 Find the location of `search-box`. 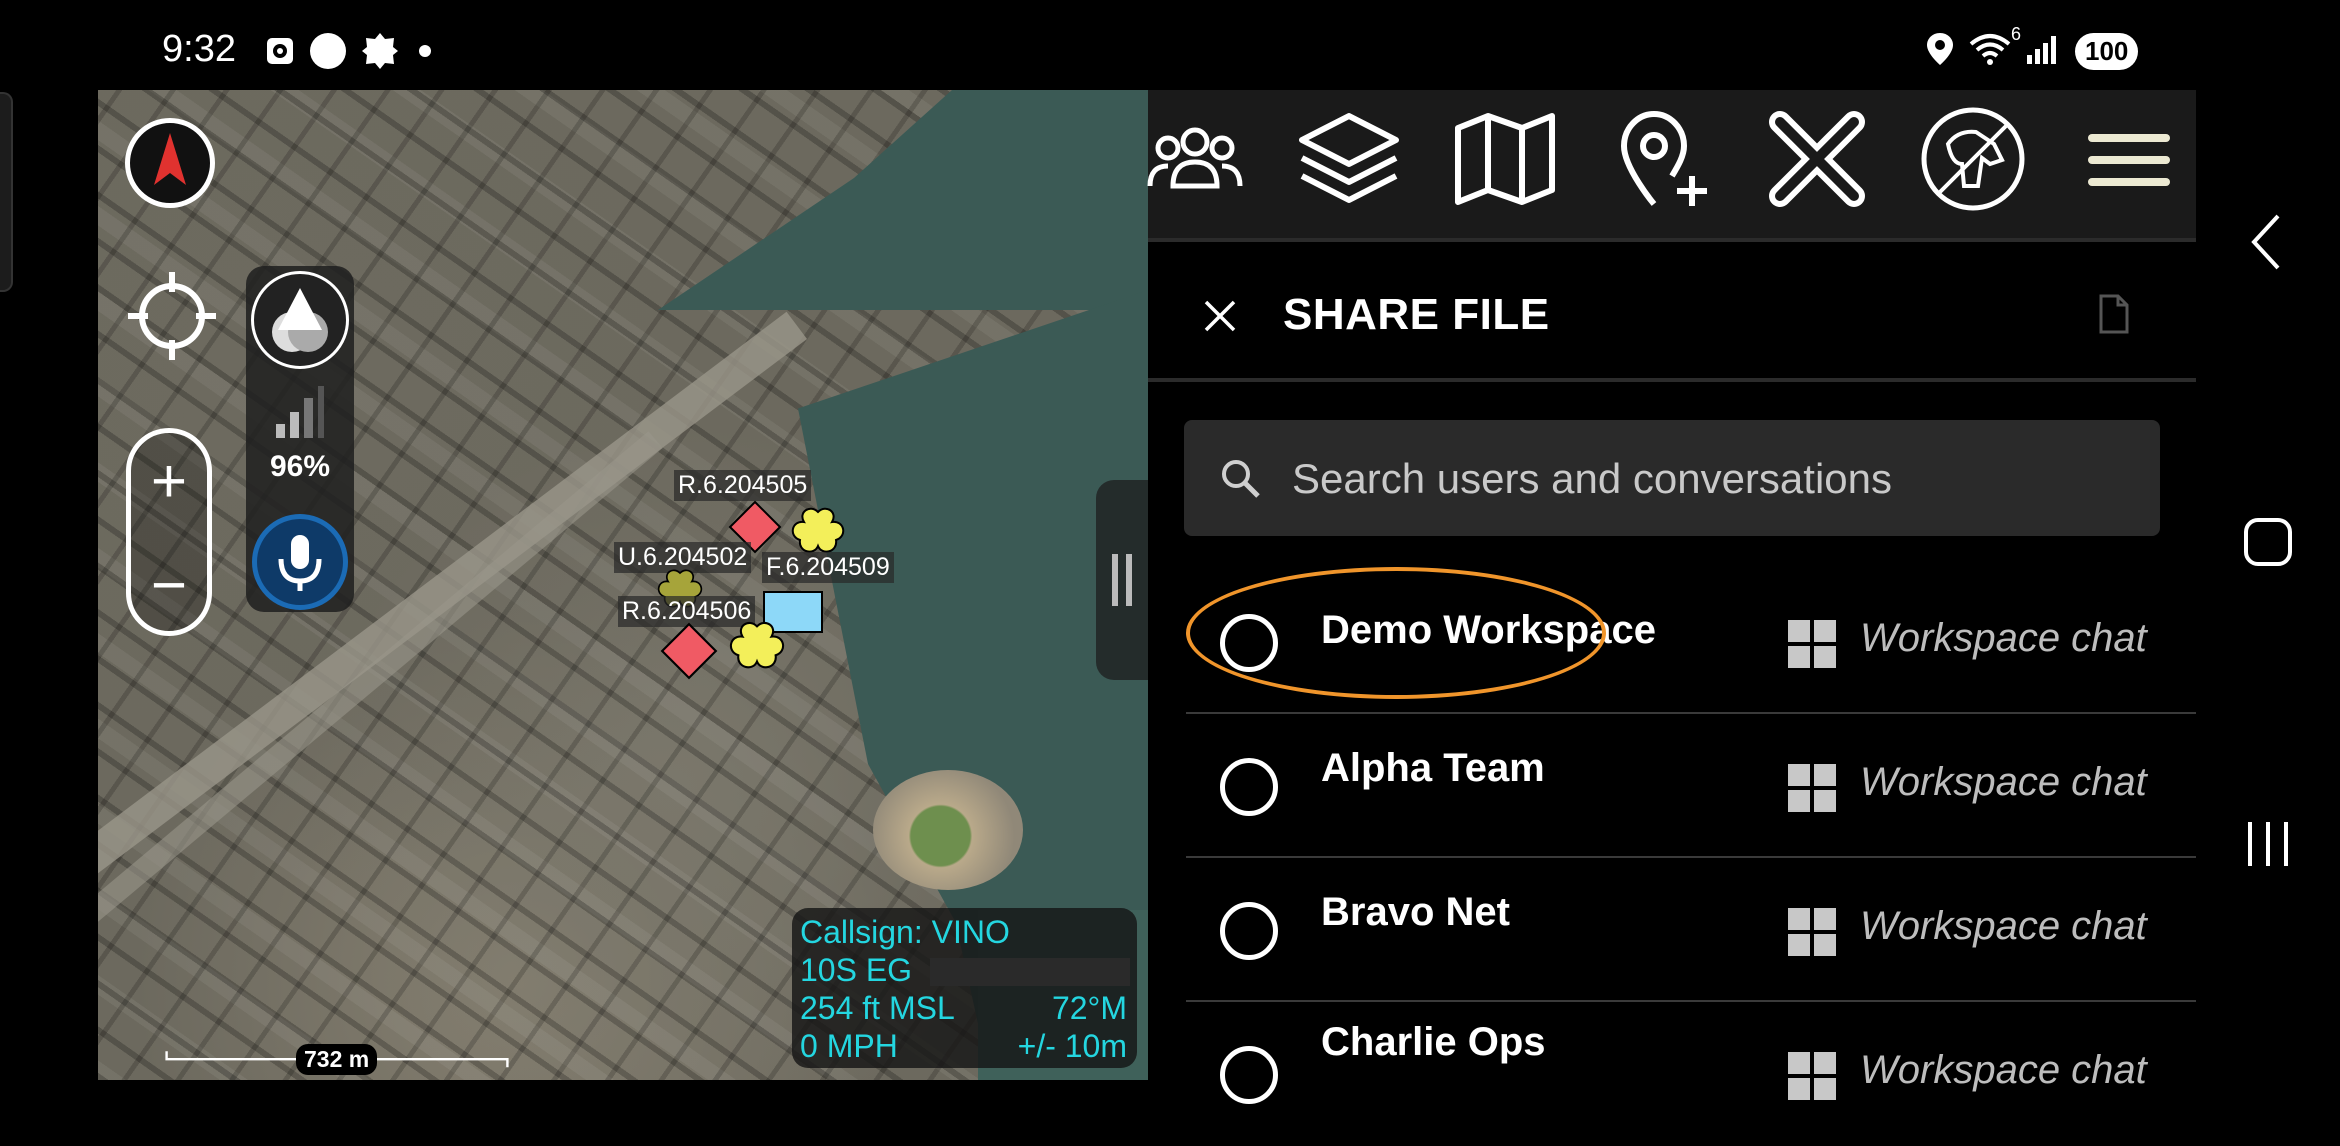

search-box is located at coordinates (1672, 478).